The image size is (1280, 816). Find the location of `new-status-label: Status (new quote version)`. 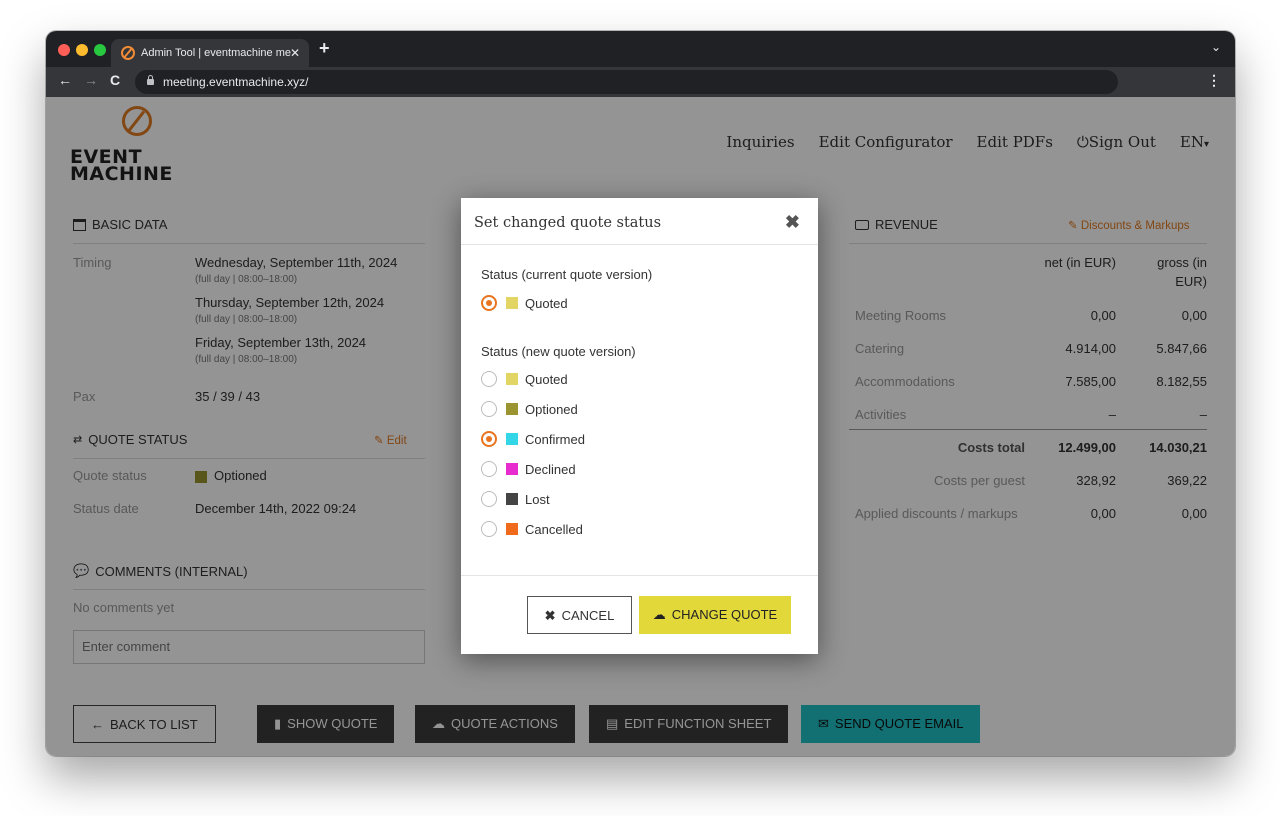

new-status-label: Status (new quote version) is located at coordinates (558, 351).